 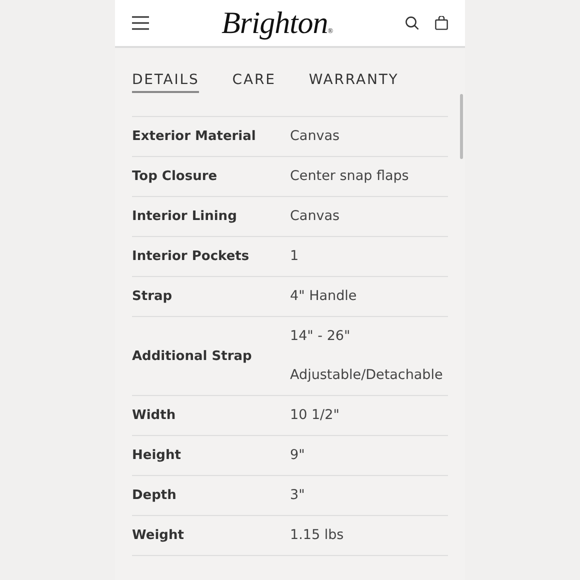 I want to click on spec-label: Interior Pockets, so click(x=191, y=256).